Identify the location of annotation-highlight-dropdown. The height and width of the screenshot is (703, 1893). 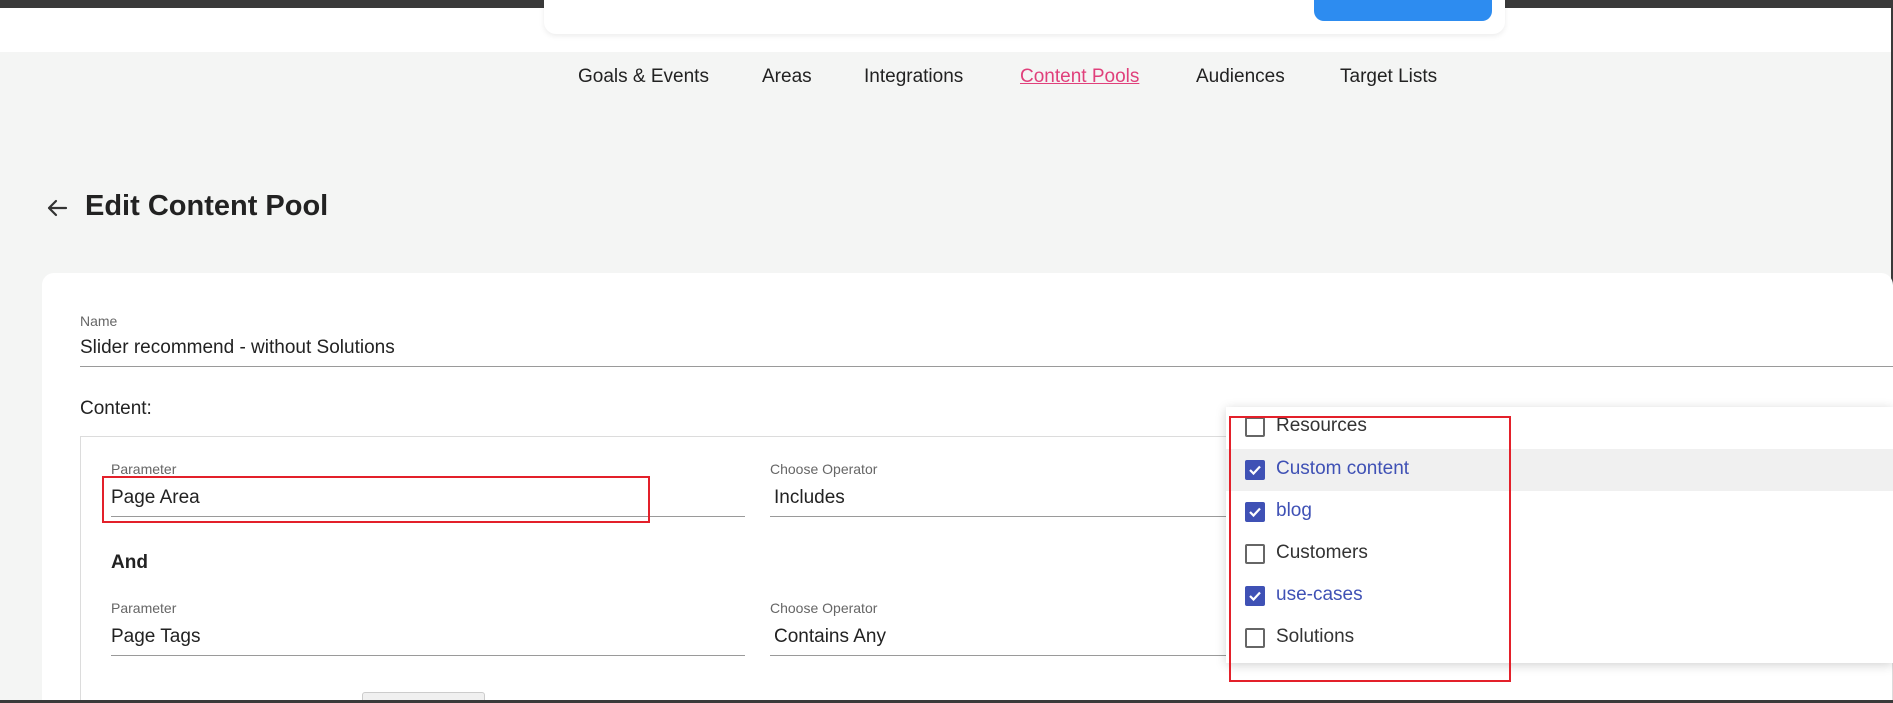
(1370, 549).